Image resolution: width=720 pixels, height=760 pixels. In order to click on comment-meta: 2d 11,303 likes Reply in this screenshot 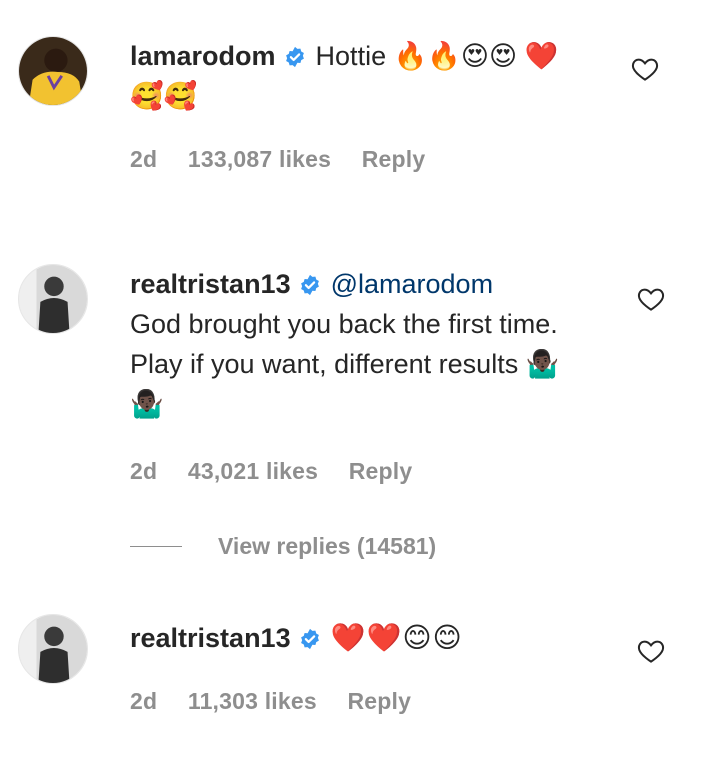, I will do `click(282, 701)`.